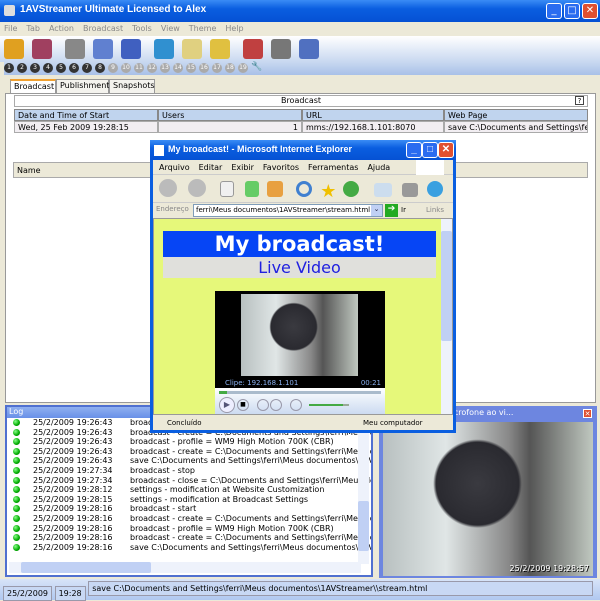  What do you see at coordinates (435, 210) in the screenshot?
I see `links-button: Links` at bounding box center [435, 210].